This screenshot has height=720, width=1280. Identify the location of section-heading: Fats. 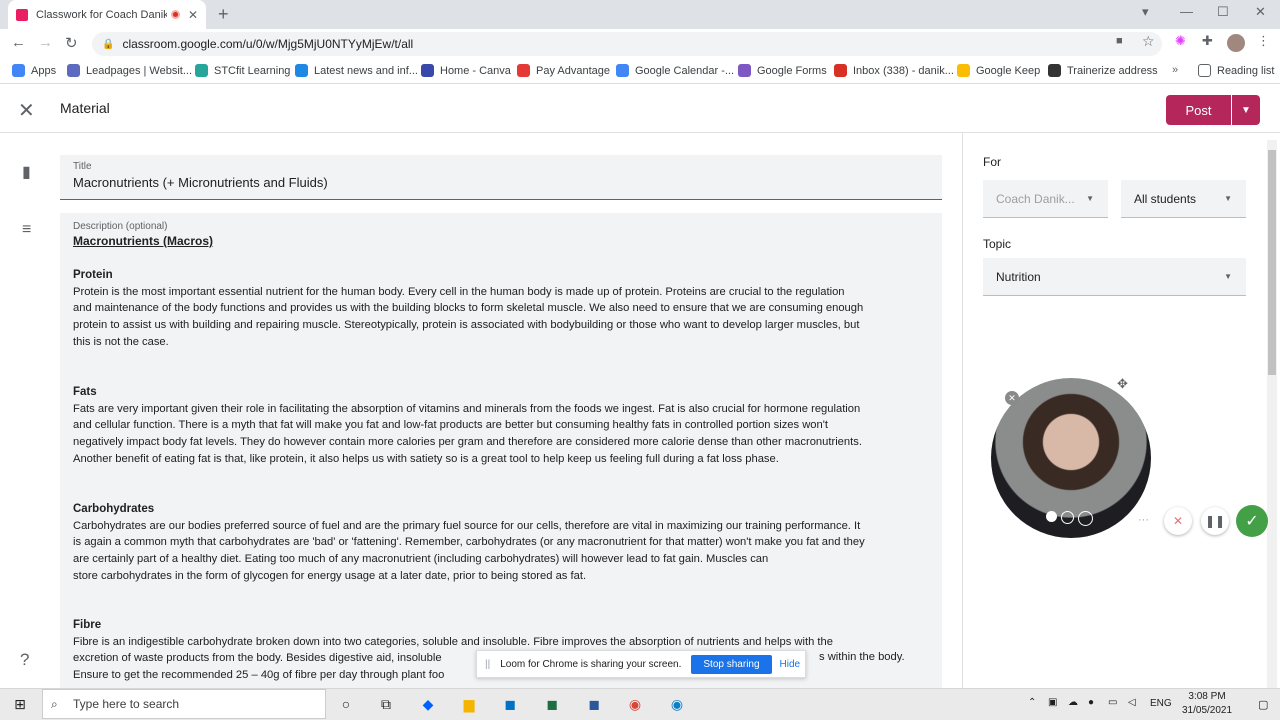
(85, 392).